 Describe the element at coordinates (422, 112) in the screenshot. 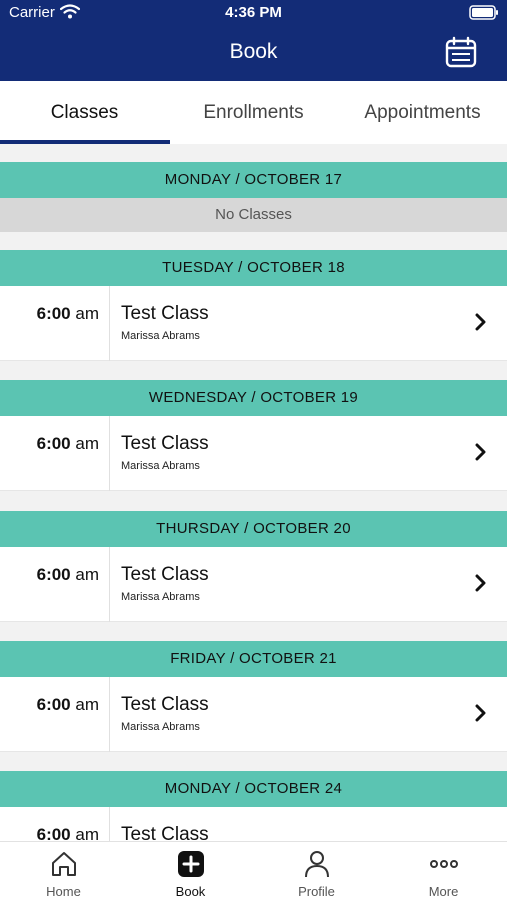

I see `tab-appointments: Appointments` at that location.